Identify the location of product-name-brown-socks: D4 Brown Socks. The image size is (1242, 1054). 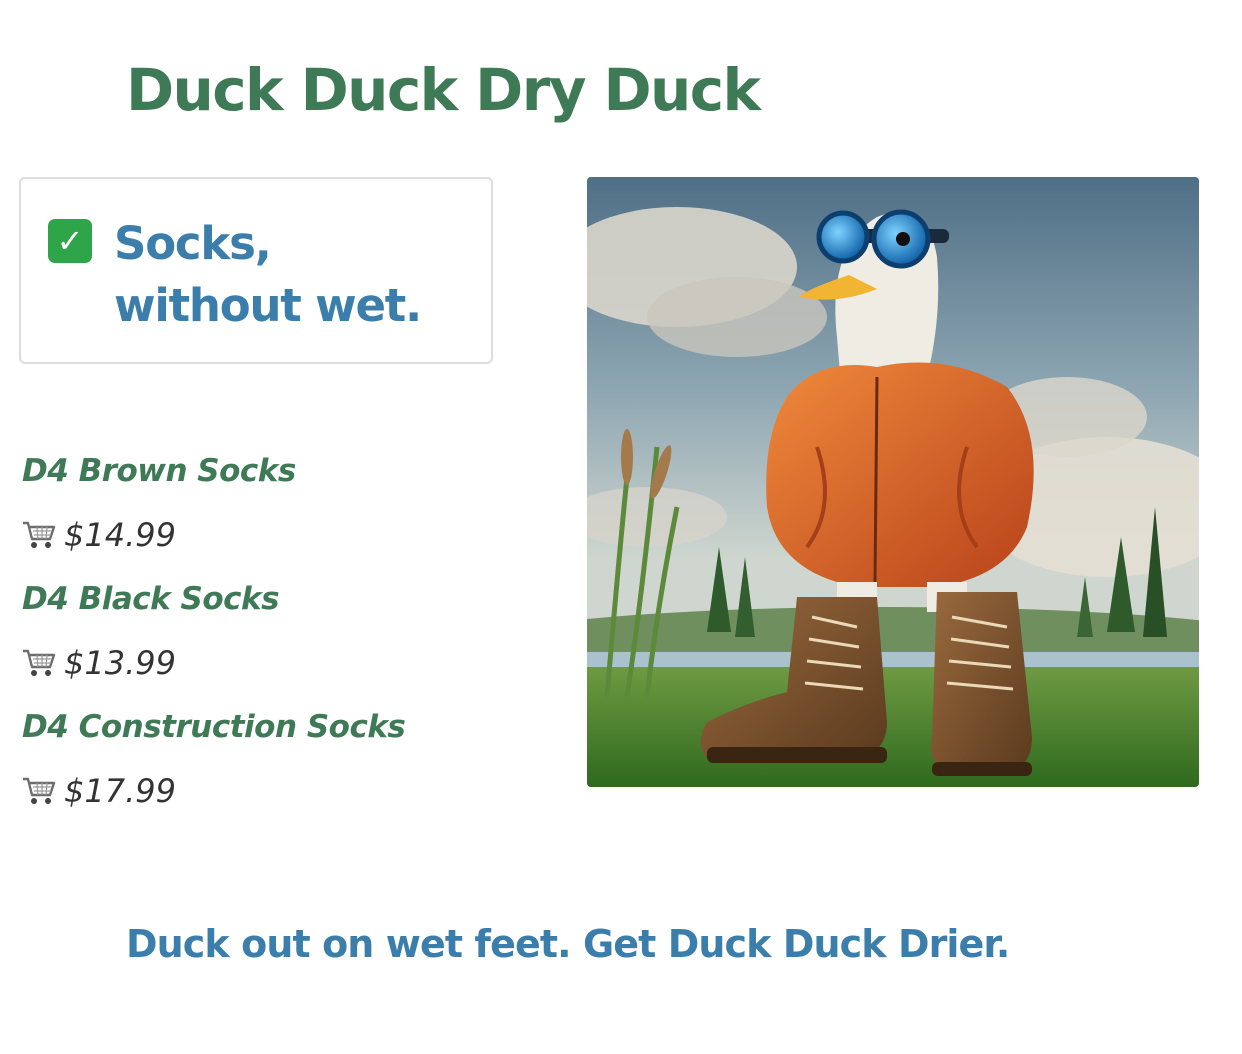
(282, 477).